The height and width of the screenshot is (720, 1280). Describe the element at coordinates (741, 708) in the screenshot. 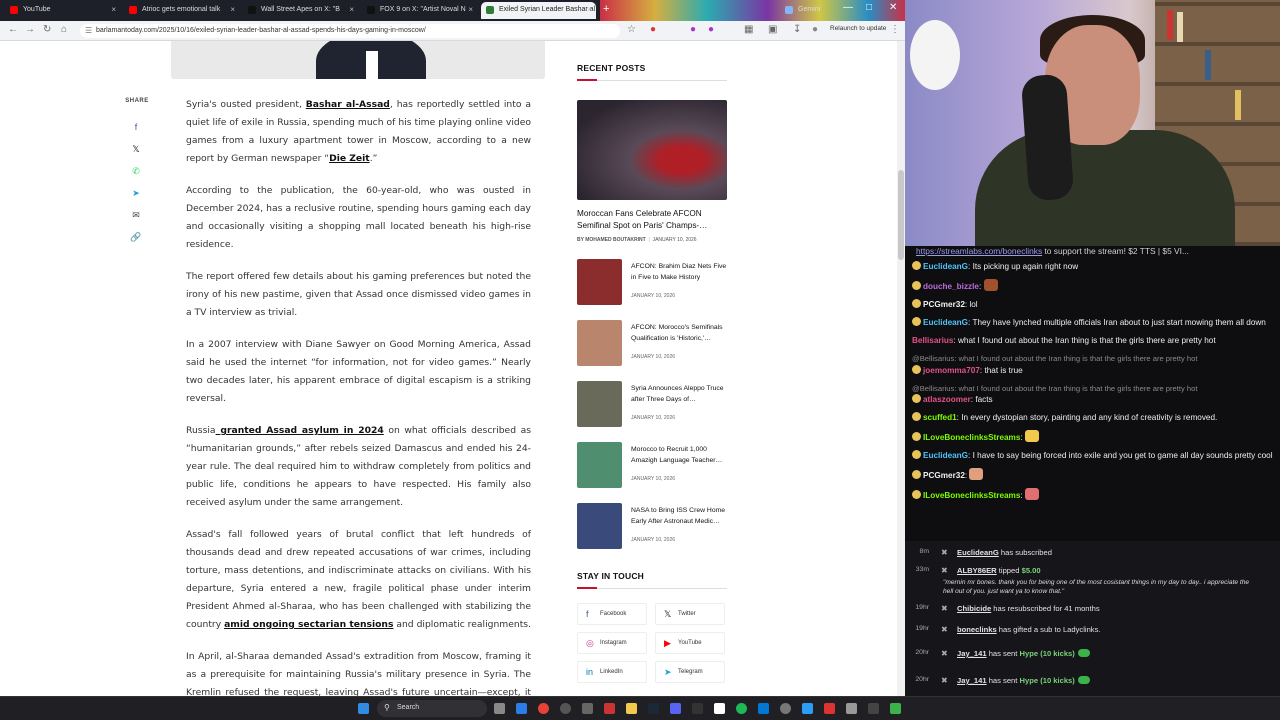

I see `spotify-icon` at that location.